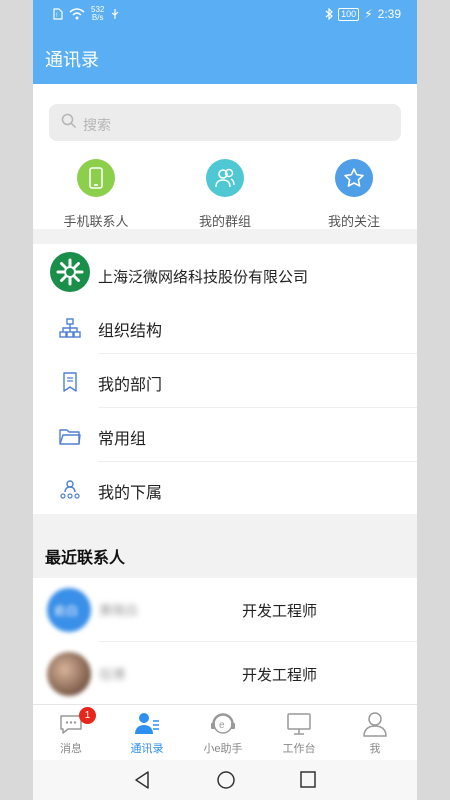 Image resolution: width=450 pixels, height=800 pixels. Describe the element at coordinates (115, 14) in the screenshot. I see `usb-icon` at that location.